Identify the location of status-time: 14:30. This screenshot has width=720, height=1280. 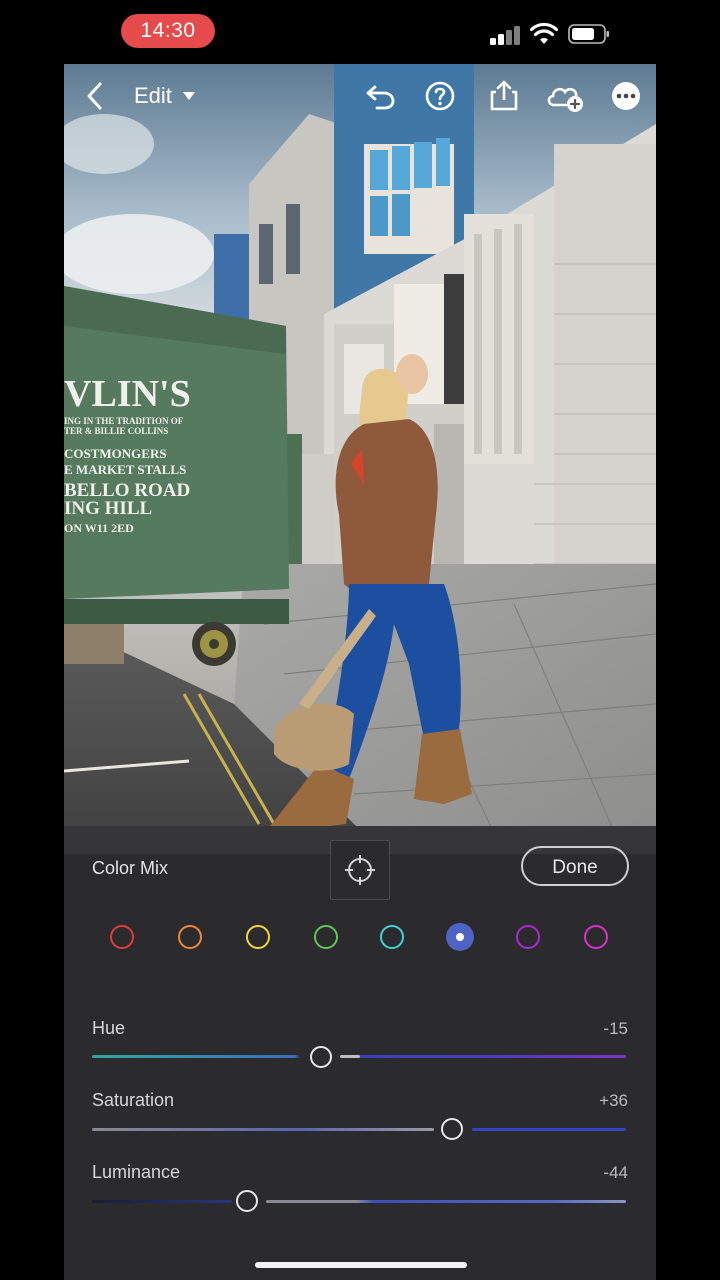
(168, 31).